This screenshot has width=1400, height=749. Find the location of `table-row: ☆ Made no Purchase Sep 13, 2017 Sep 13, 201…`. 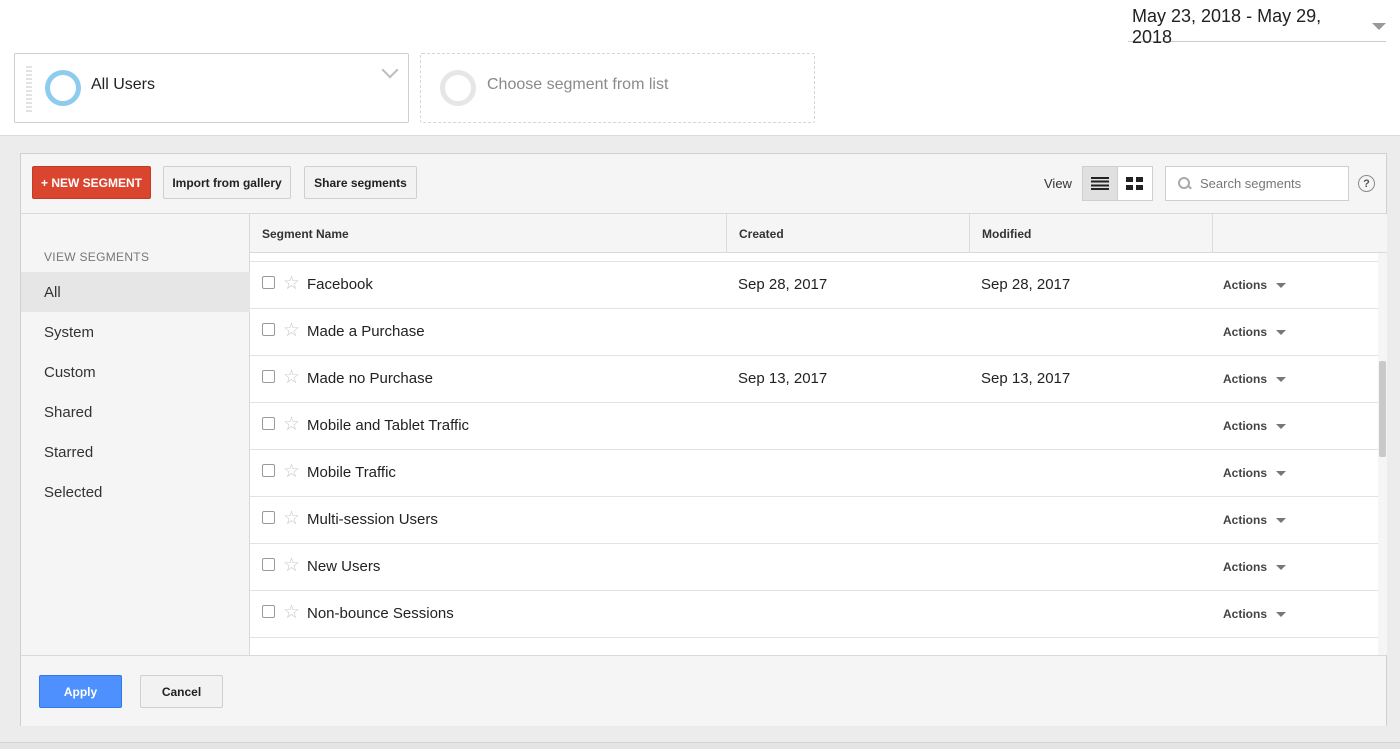

table-row: ☆ Made no Purchase Sep 13, 2017 Sep 13, 201… is located at coordinates (814, 379).